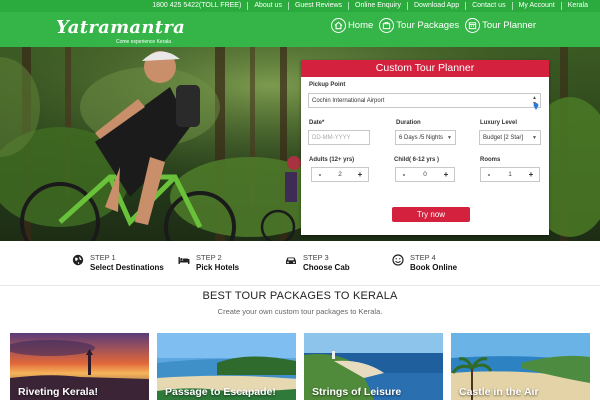  What do you see at coordinates (404, 174) in the screenshot?
I see `child-minus-button: -` at bounding box center [404, 174].